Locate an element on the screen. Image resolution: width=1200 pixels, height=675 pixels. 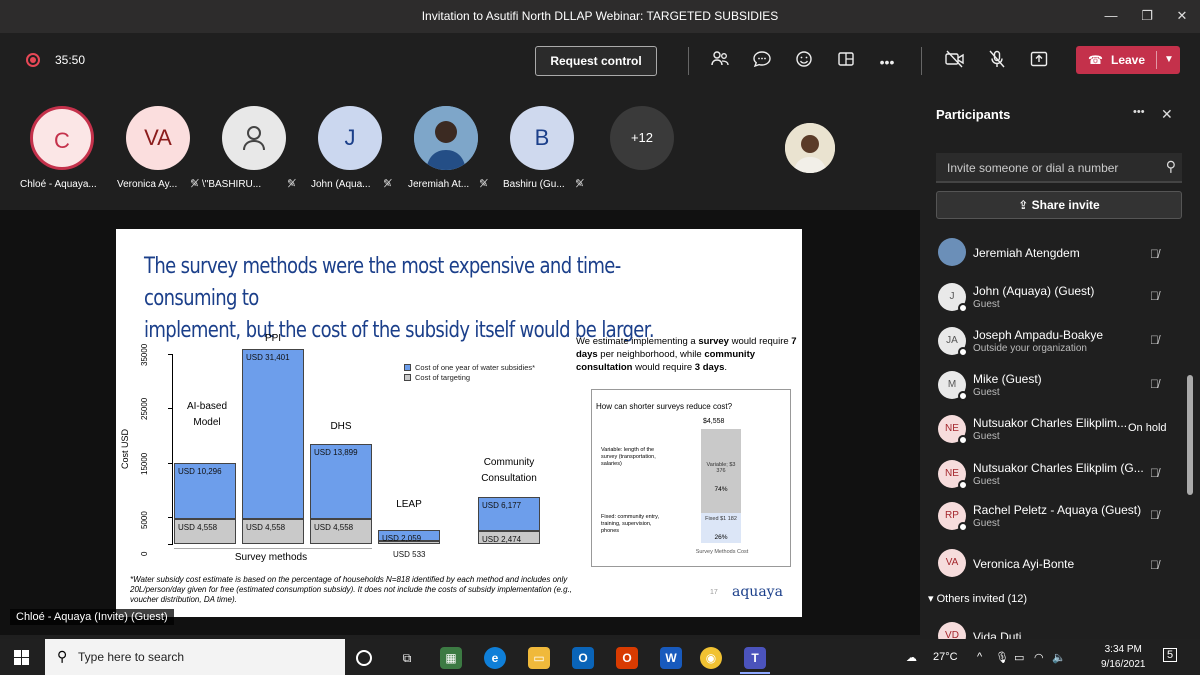
outlook-icon: O is located at coordinates (583, 658).